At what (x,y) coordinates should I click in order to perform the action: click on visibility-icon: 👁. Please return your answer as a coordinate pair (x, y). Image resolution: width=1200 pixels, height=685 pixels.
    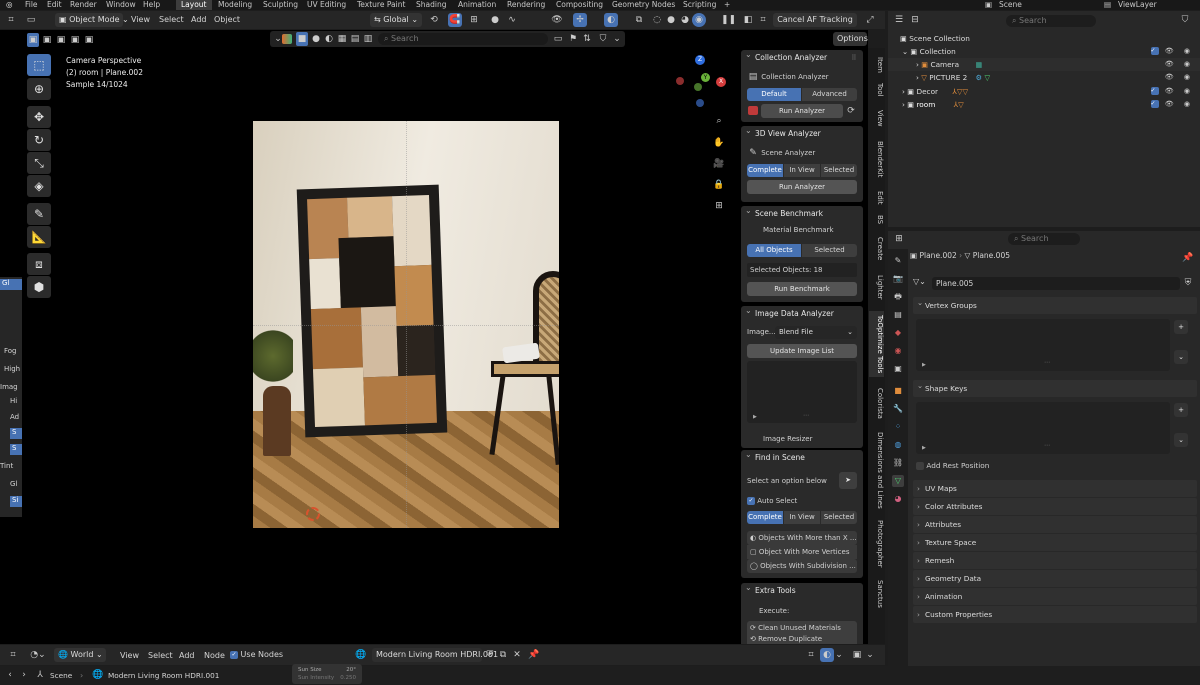
    Looking at the image, I should click on (557, 20).